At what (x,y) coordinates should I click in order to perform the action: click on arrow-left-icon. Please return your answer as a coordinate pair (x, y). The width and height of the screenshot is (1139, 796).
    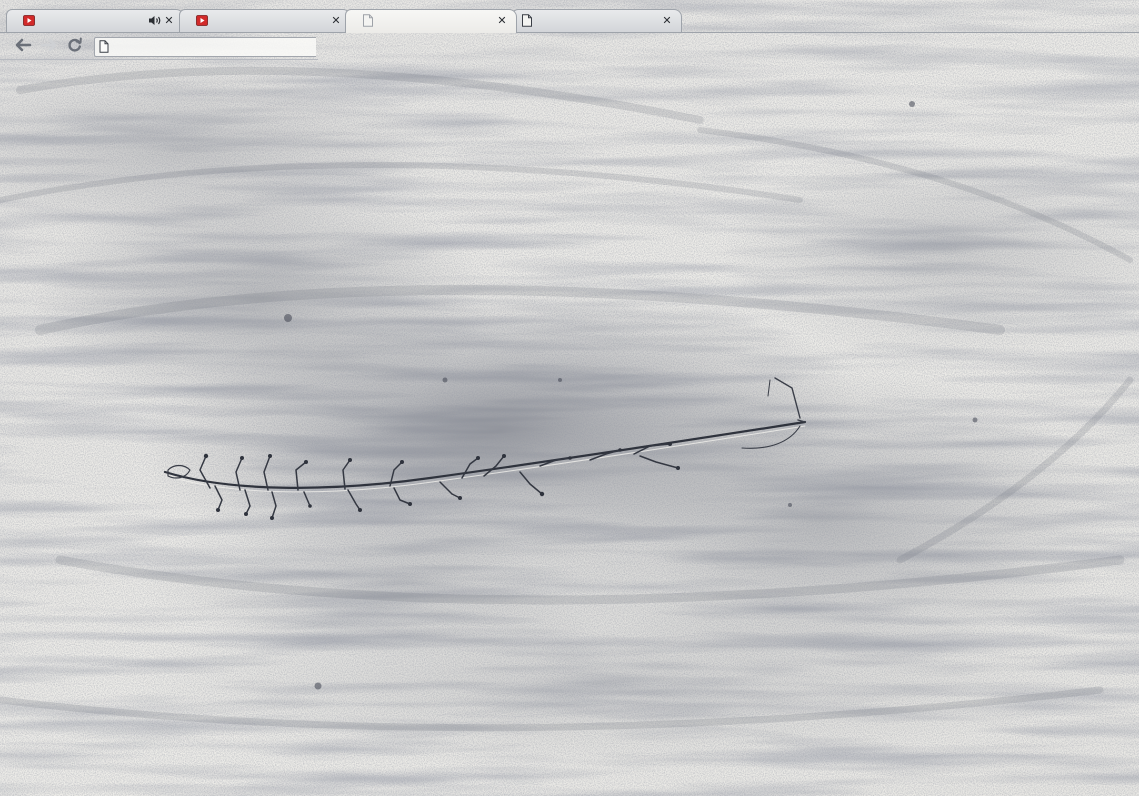
    Looking at the image, I should click on (23, 45).